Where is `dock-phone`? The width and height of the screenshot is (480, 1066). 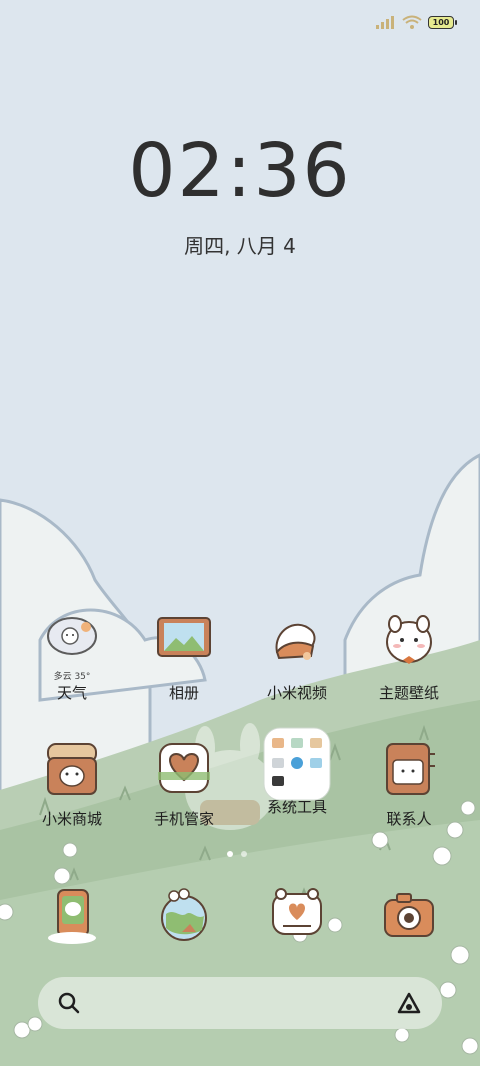 dock-phone is located at coordinates (72, 916).